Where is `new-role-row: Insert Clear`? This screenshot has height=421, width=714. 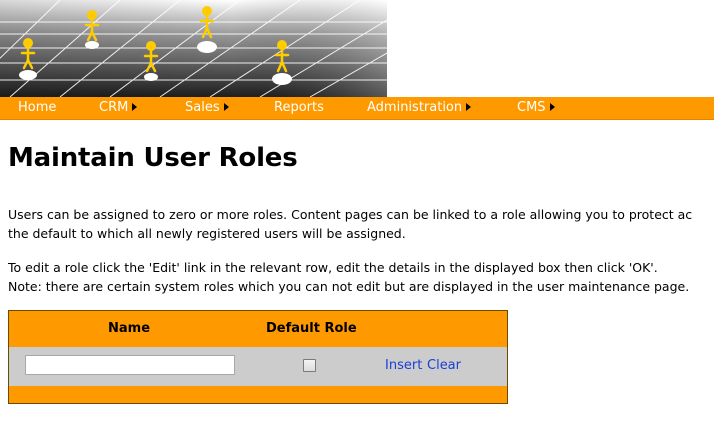 new-role-row: Insert Clear is located at coordinates (258, 366).